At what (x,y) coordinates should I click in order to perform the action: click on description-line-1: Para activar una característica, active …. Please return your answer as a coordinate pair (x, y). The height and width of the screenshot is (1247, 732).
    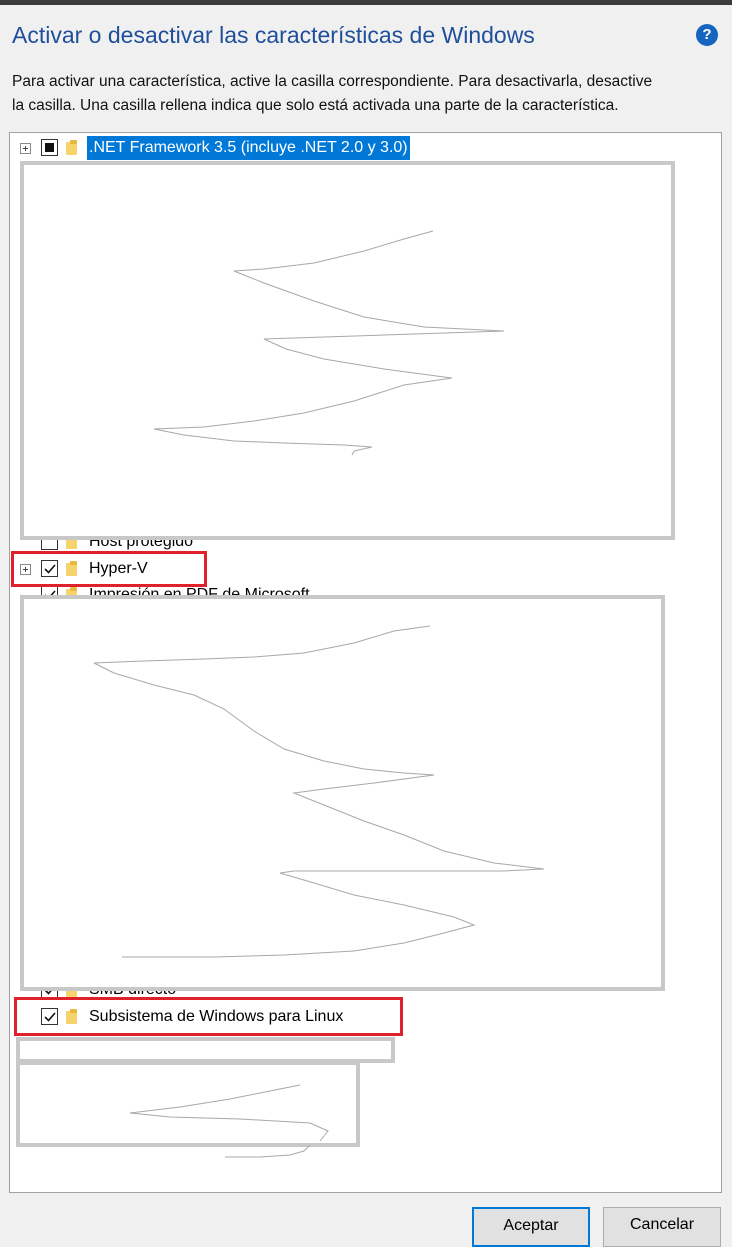
    Looking at the image, I should click on (332, 81).